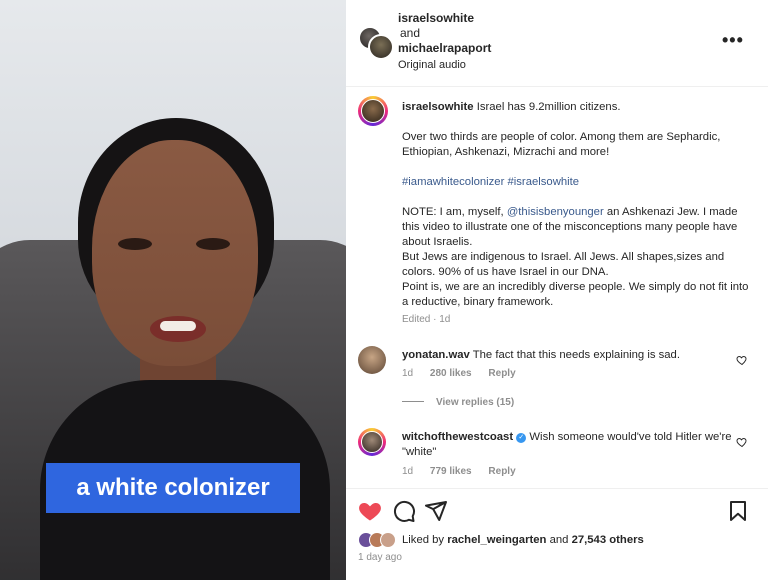 The height and width of the screenshot is (581, 768). Describe the element at coordinates (444, 65) in the screenshot. I see `original-audio-link: Original audio` at that location.